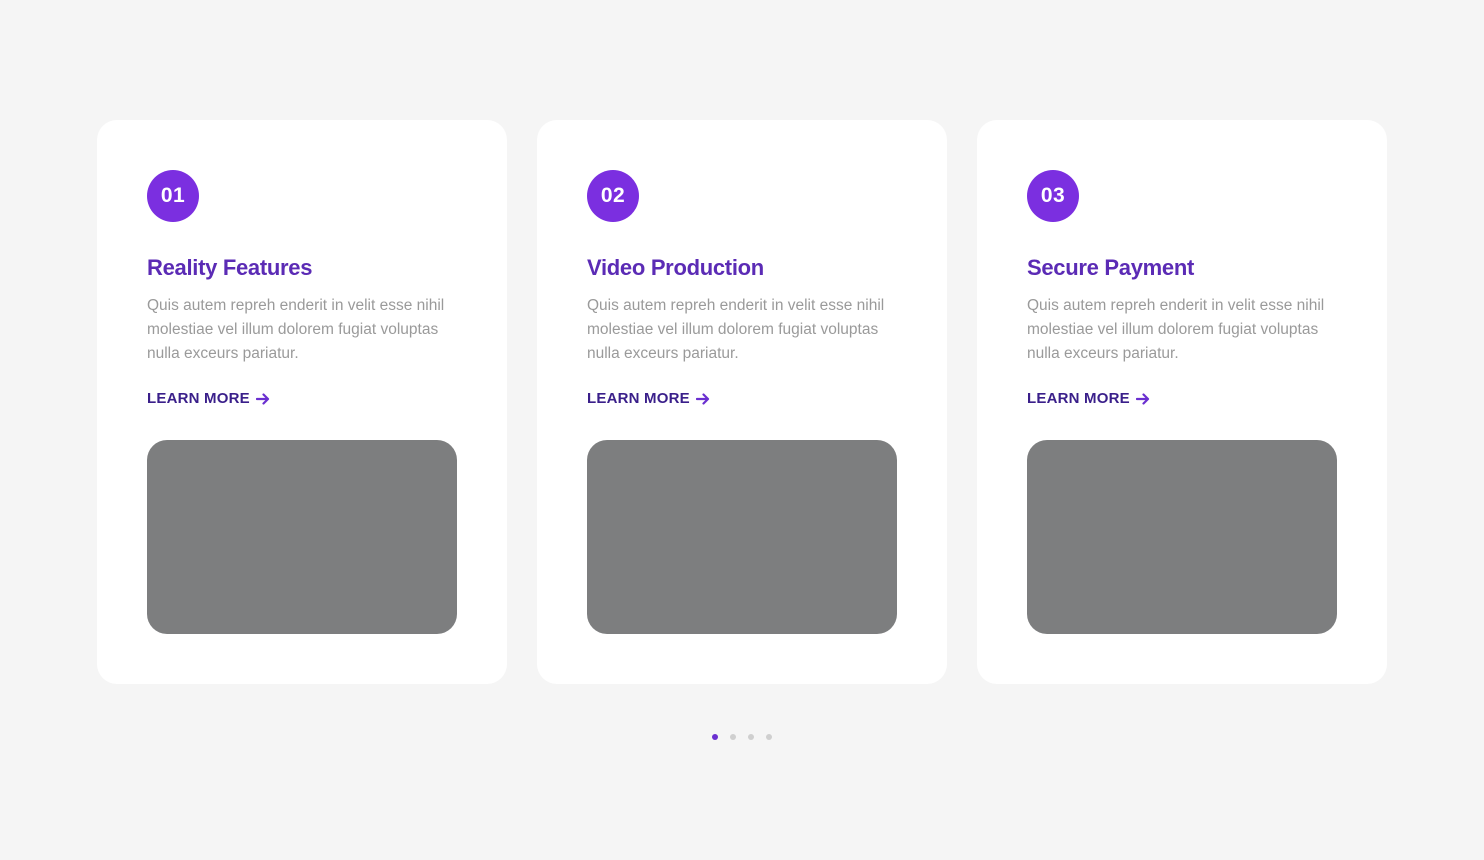 This screenshot has height=860, width=1484. What do you see at coordinates (613, 196) in the screenshot?
I see `card-number-badge: 02` at bounding box center [613, 196].